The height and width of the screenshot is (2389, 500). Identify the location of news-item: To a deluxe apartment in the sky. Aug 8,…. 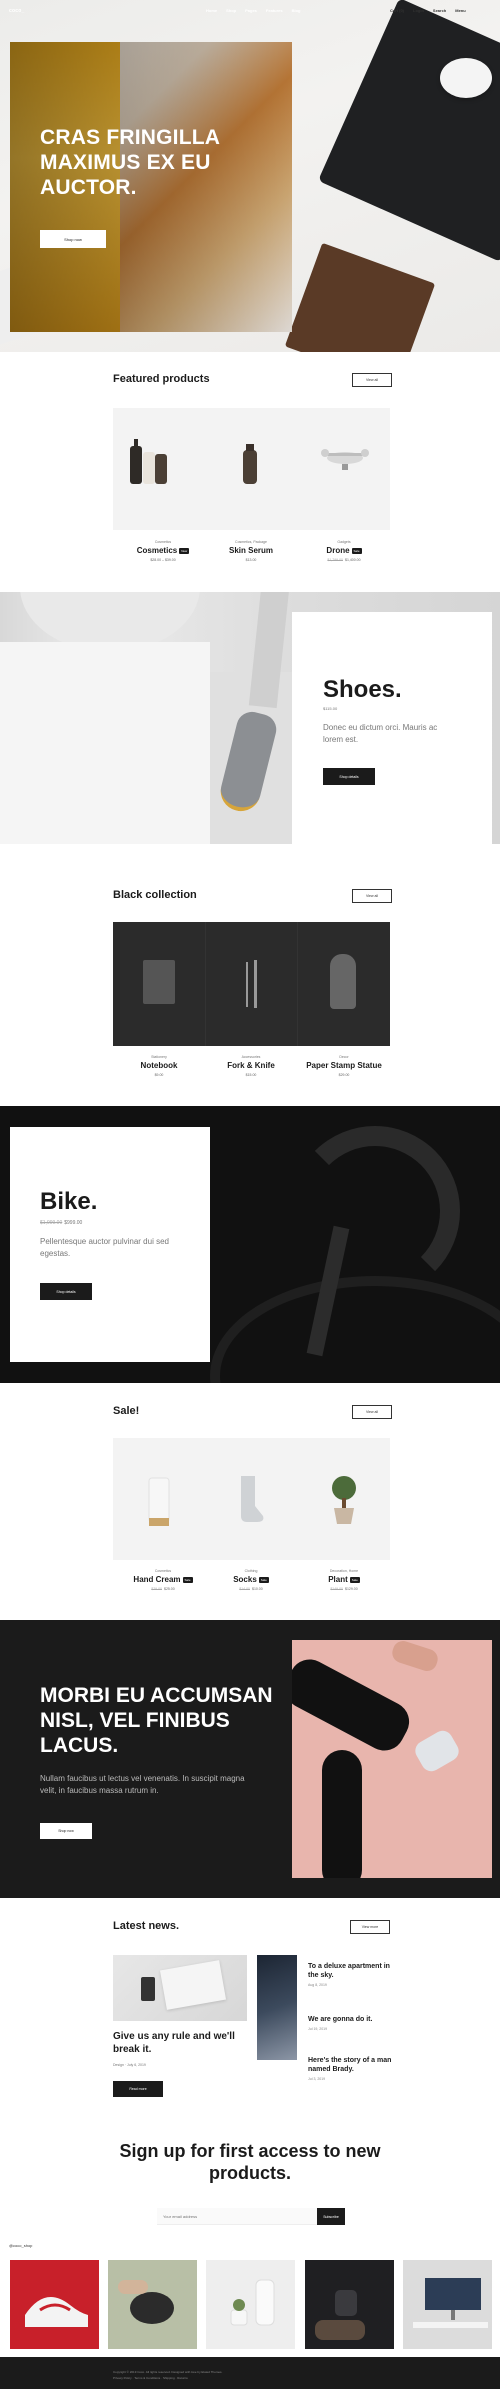
(350, 1974).